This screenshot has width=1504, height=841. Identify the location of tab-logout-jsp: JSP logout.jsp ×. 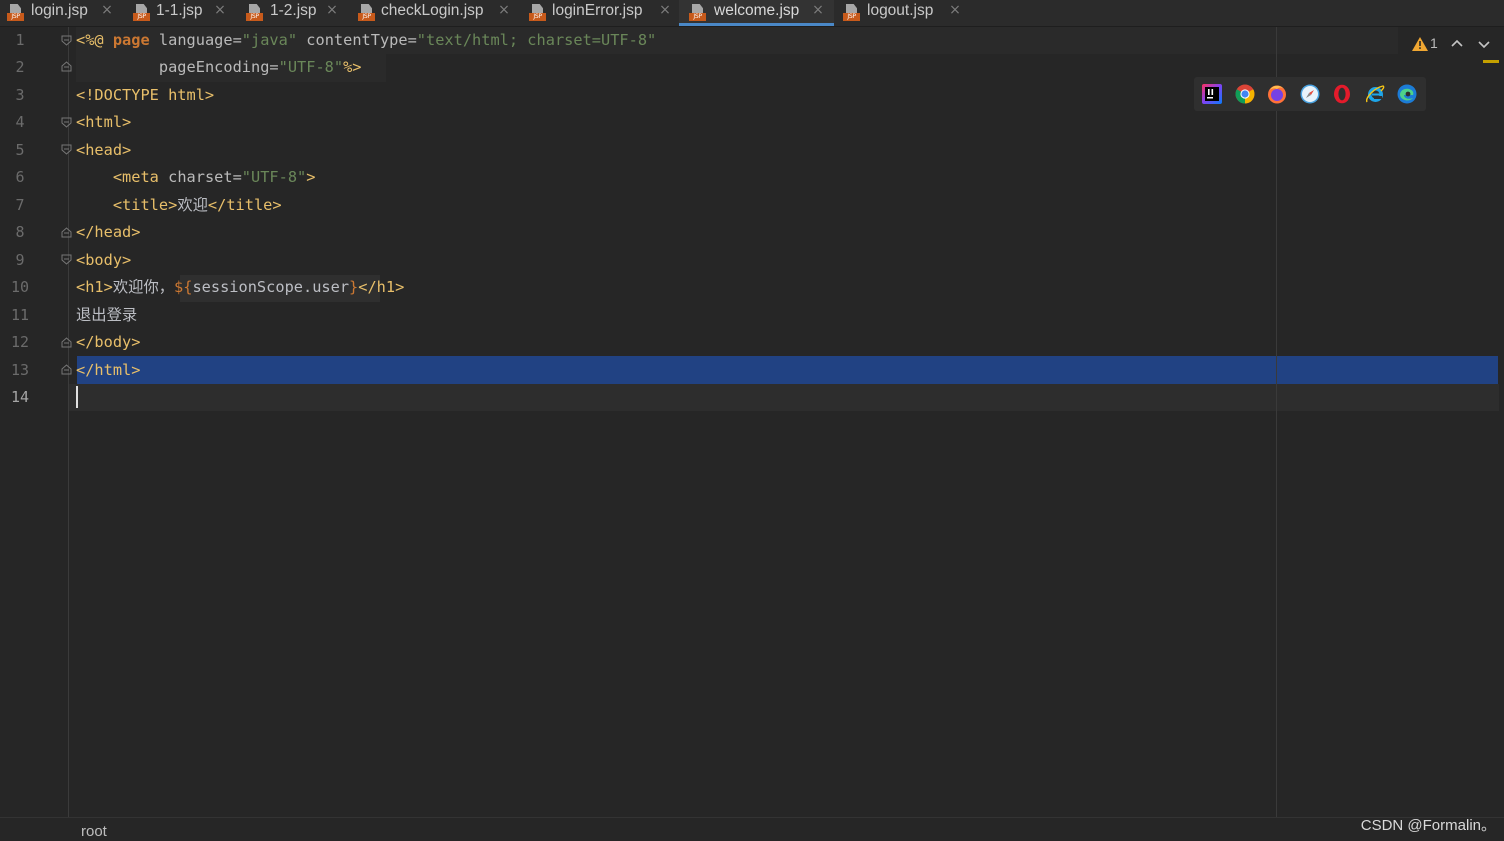
(901, 13).